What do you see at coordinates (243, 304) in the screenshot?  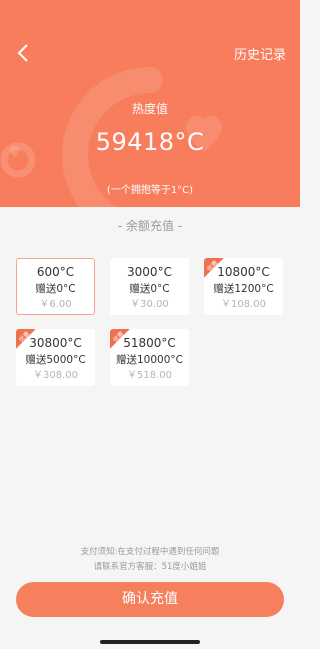 I see `package-price: ￥108.00` at bounding box center [243, 304].